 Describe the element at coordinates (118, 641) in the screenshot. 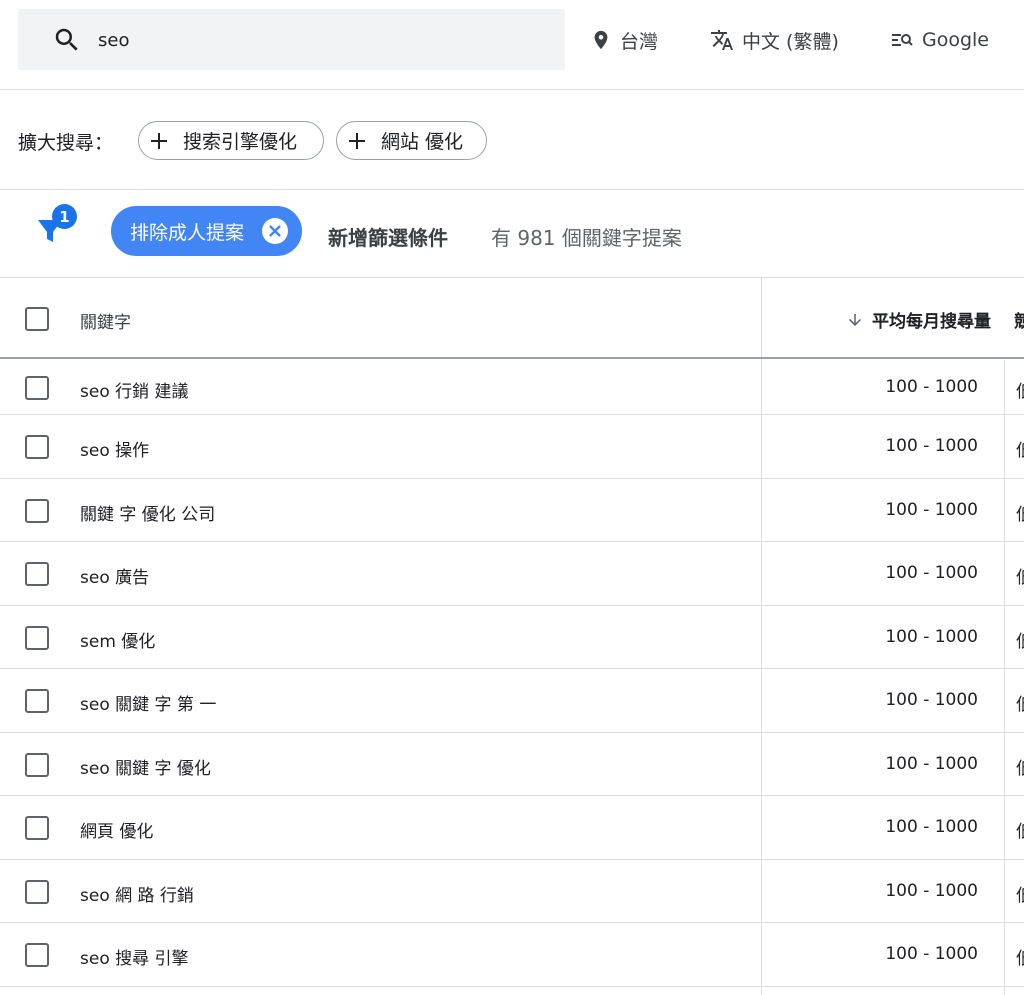

I see `keyword-cell: sem 優化` at that location.